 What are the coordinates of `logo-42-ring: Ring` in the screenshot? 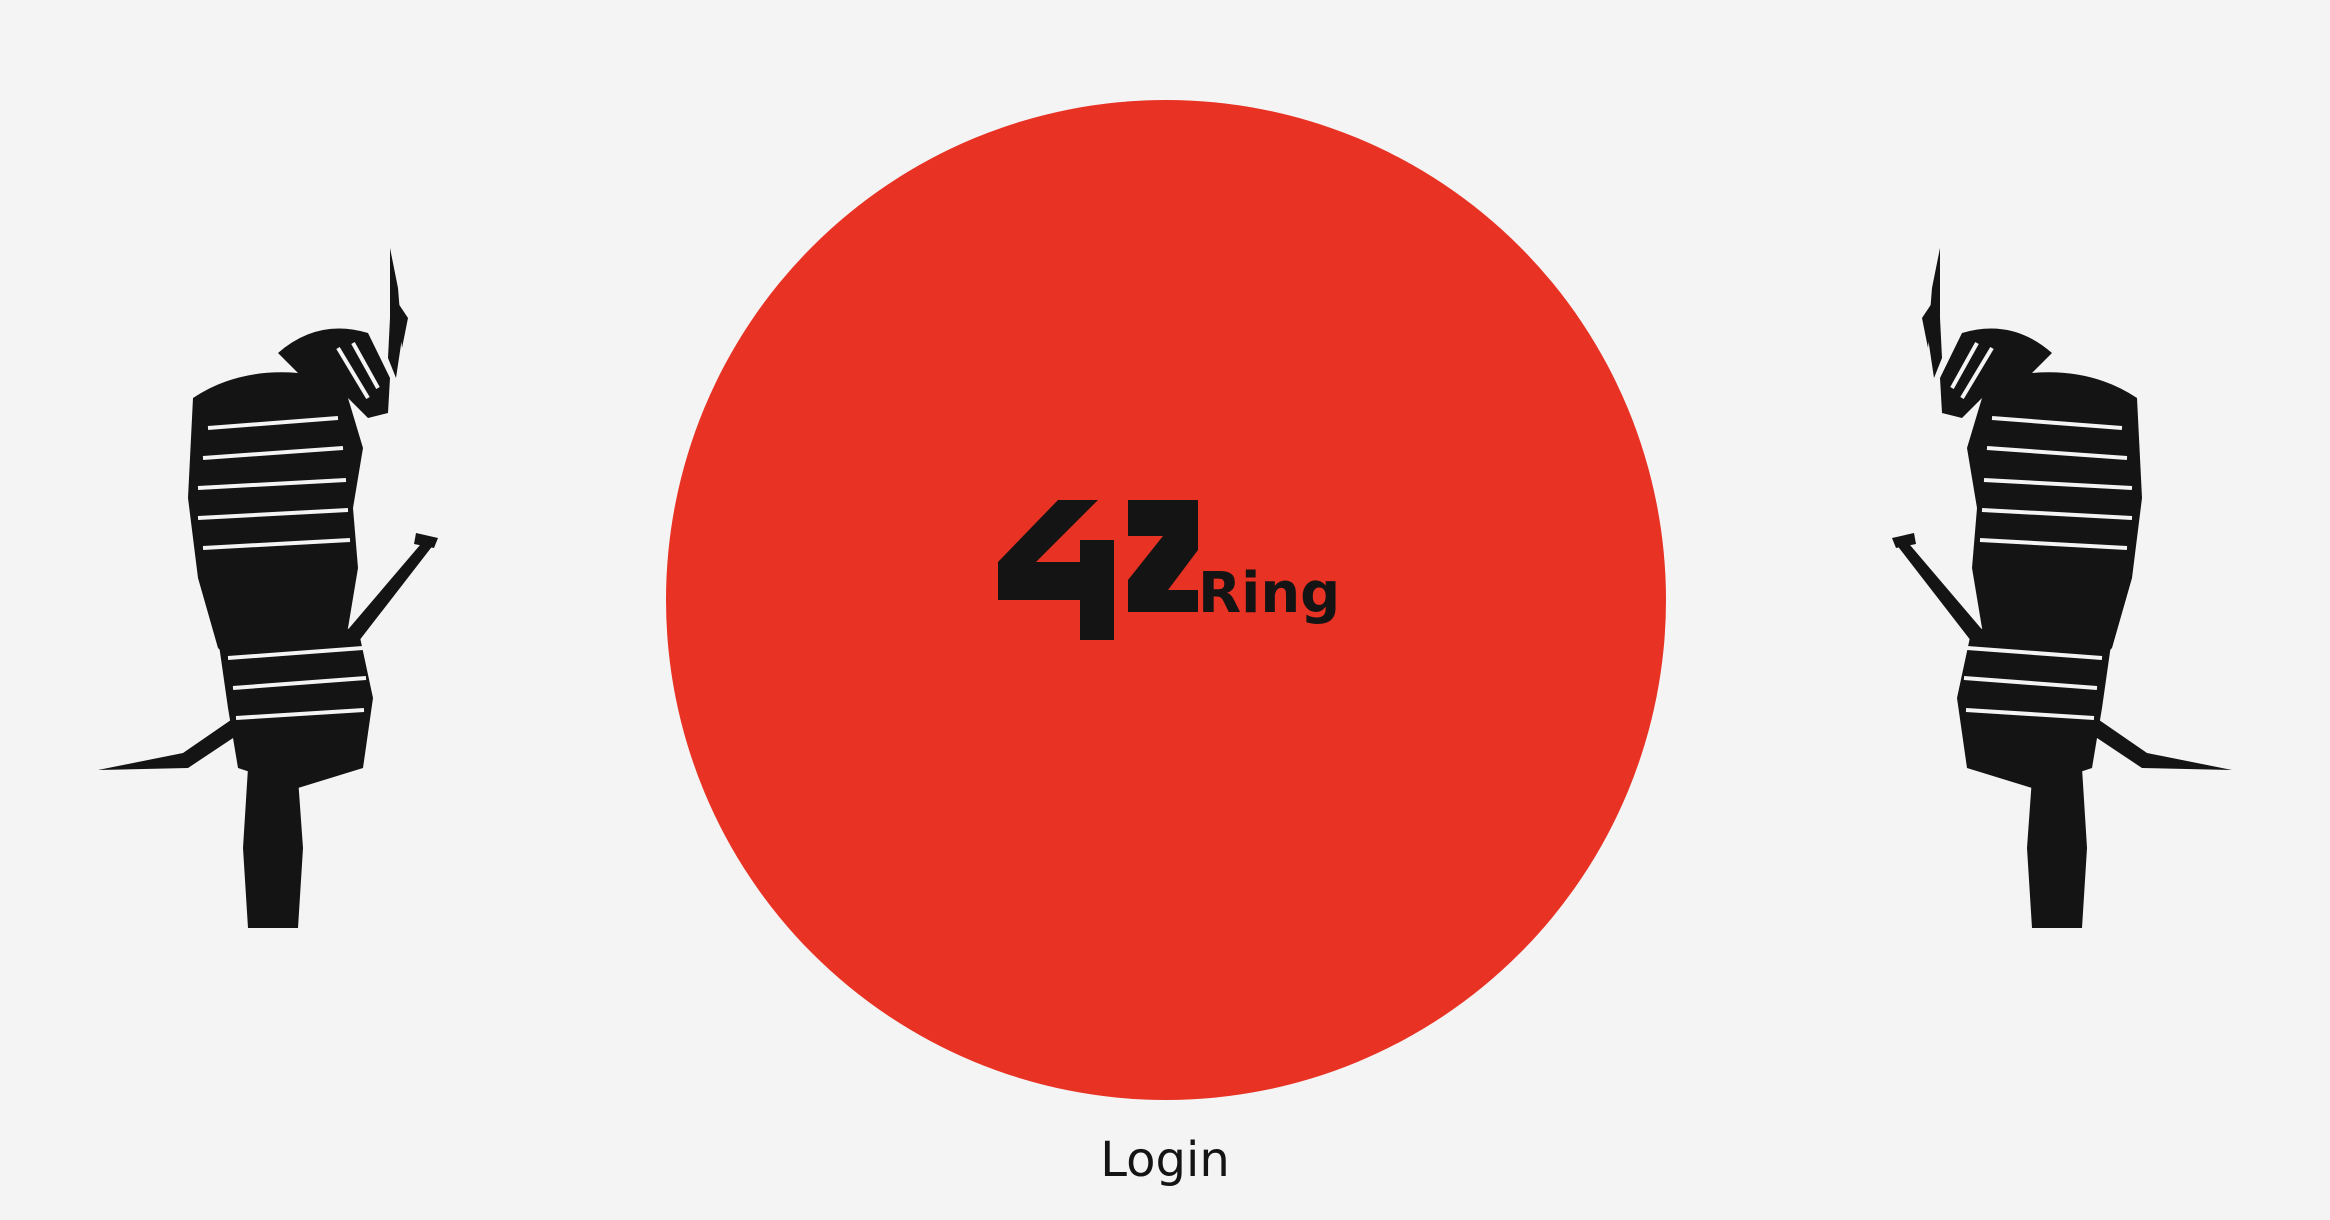 It's located at (1168, 570).